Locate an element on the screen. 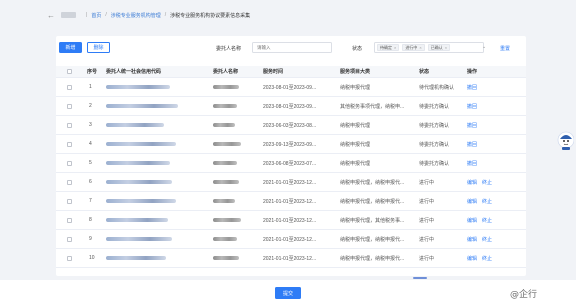  status-tag: 已确认 × is located at coordinates (439, 47).